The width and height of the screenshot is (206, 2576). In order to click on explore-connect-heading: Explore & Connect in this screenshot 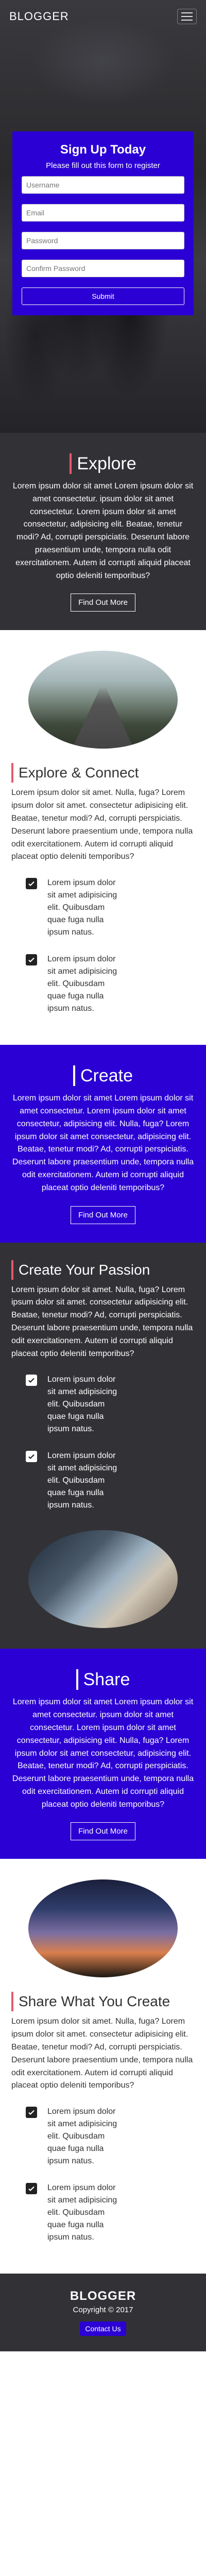, I will do `click(103, 773)`.